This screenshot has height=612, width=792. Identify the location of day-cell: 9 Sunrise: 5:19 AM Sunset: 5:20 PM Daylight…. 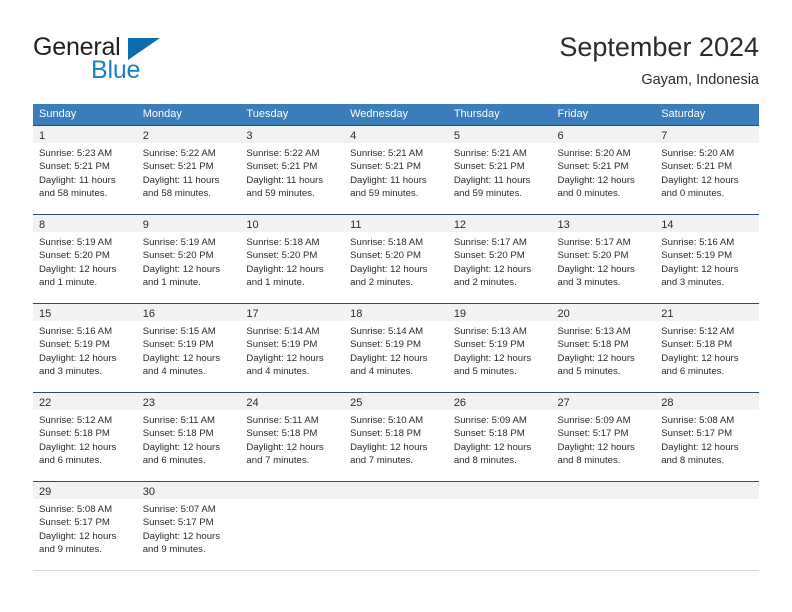
(188, 259).